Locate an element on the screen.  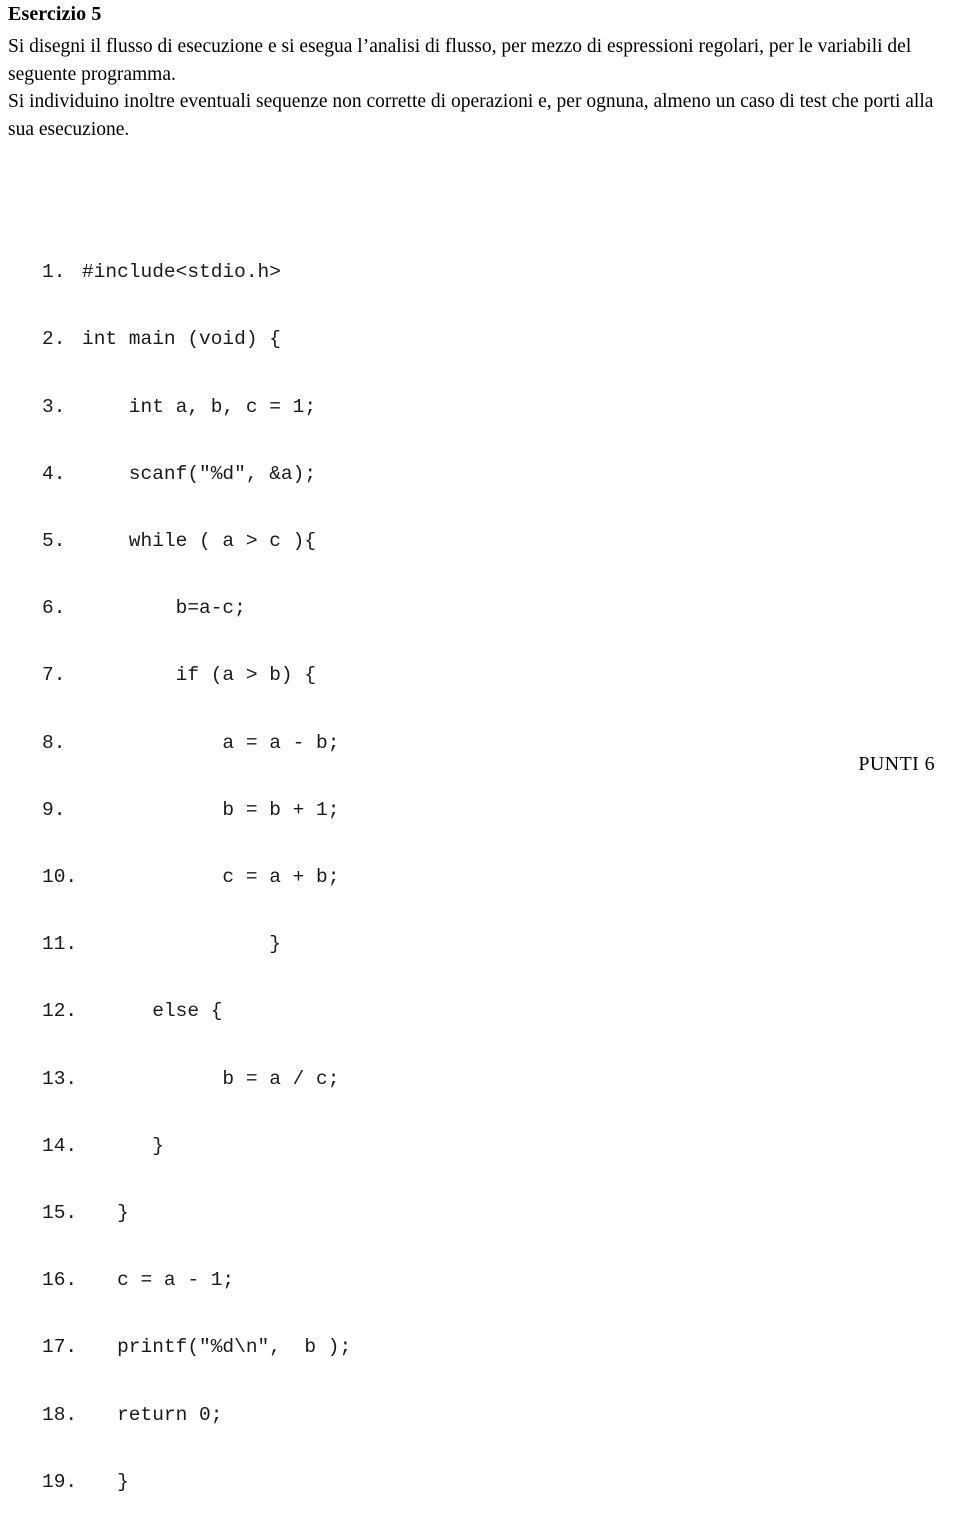
code-line: 5. while ( a > c ){ is located at coordinates (196, 541).